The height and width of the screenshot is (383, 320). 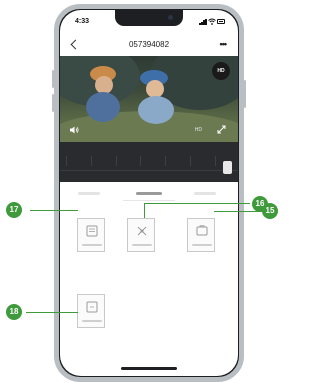 What do you see at coordinates (221, 129) in the screenshot?
I see `fullscreen-icon` at bounding box center [221, 129].